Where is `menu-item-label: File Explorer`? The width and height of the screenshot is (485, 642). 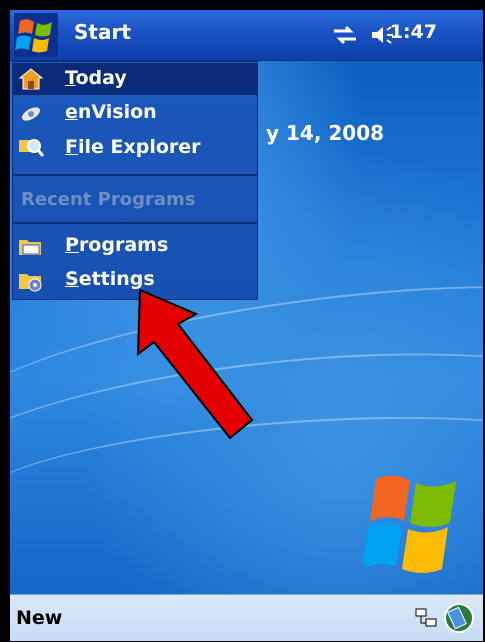
menu-item-label: File Explorer is located at coordinates (133, 147).